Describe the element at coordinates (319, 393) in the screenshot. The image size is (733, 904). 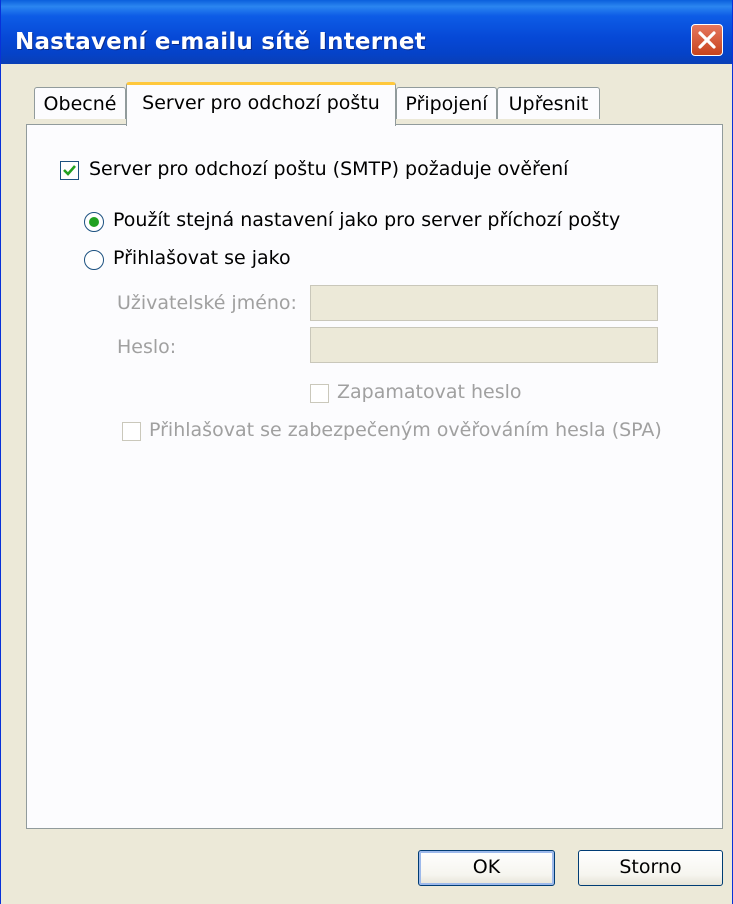
I see `remember-password-checkbox` at that location.